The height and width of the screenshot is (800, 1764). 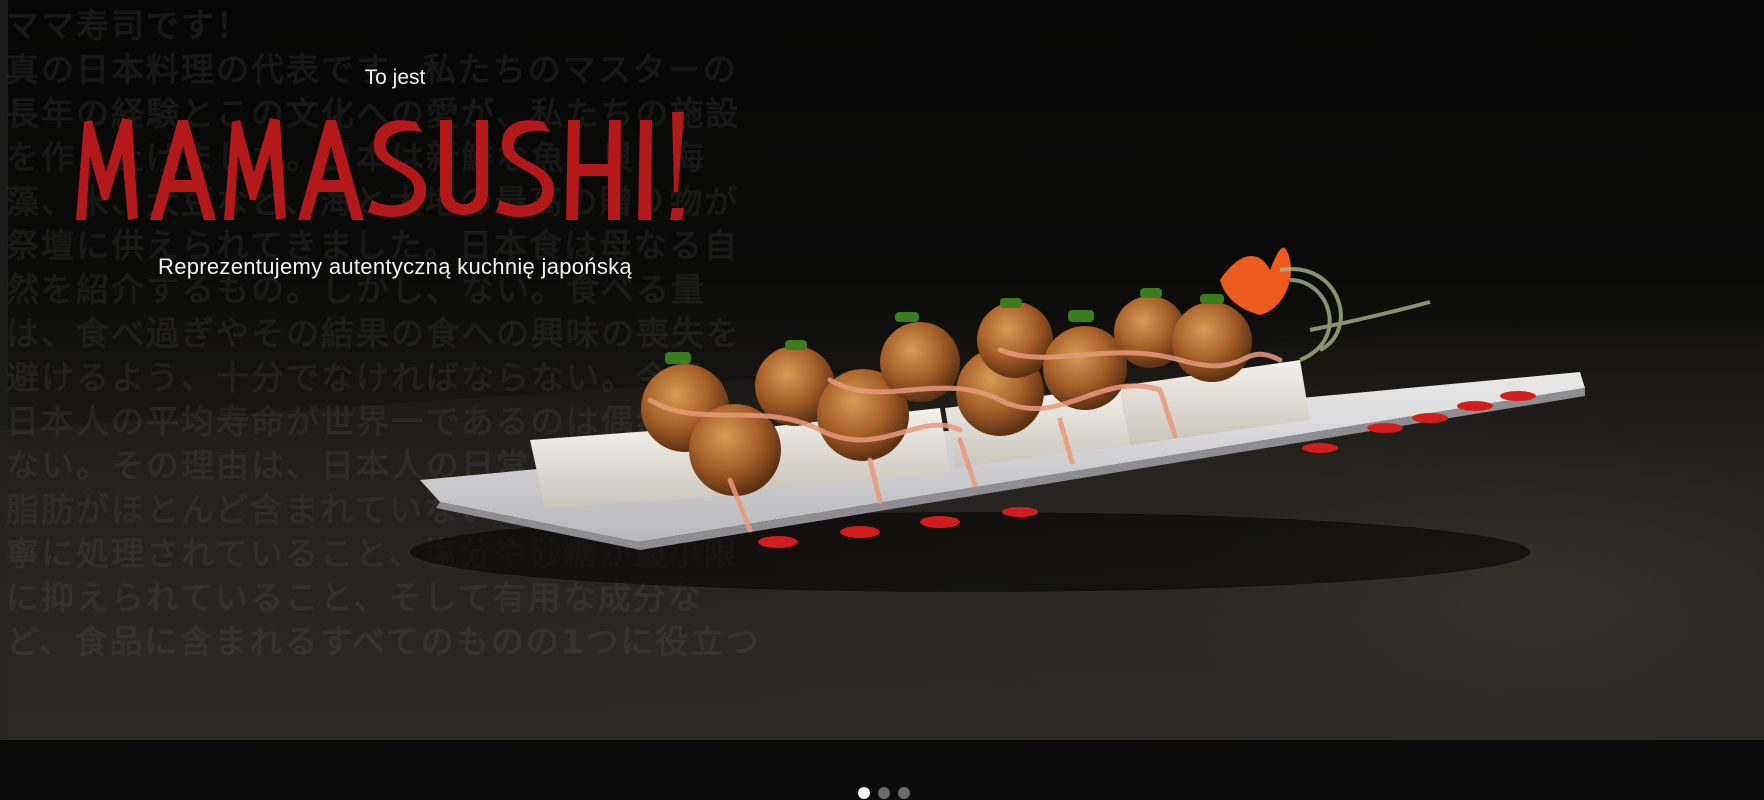 I want to click on carousel-indicators, so click(x=884, y=793).